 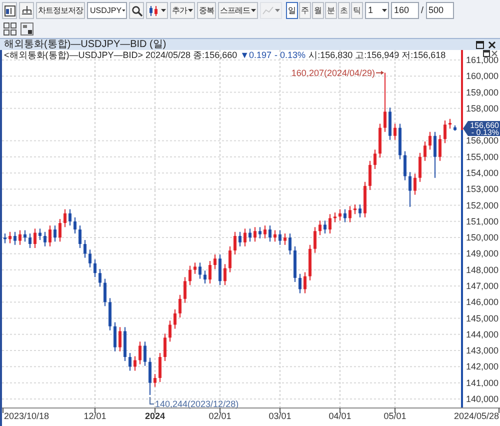 What do you see at coordinates (482, 351) in the screenshot?
I see `axis-label: 143,000` at bounding box center [482, 351].